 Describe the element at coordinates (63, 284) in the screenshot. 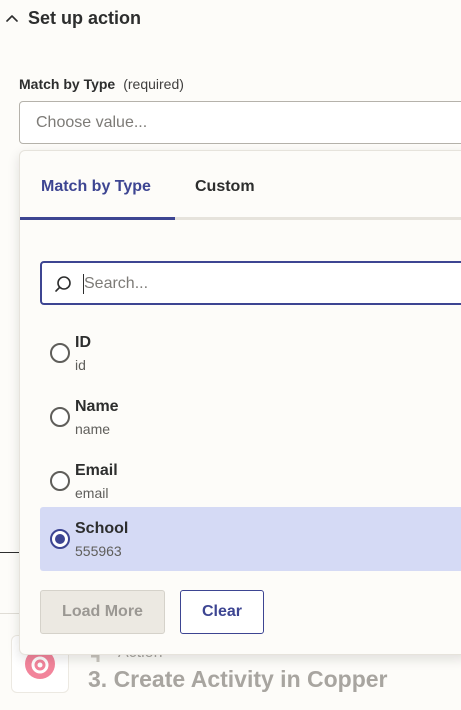

I see `search-icon` at that location.